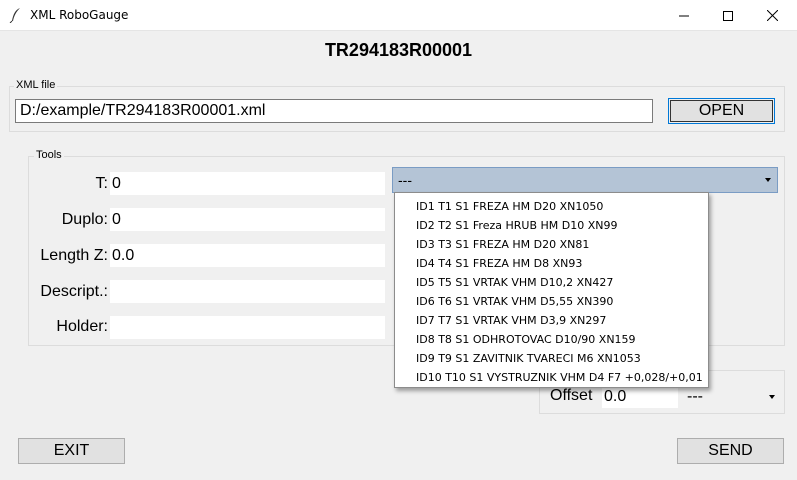 The width and height of the screenshot is (797, 480). Describe the element at coordinates (74, 255) in the screenshot. I see `tool-length-z-label: Length Z:` at that location.